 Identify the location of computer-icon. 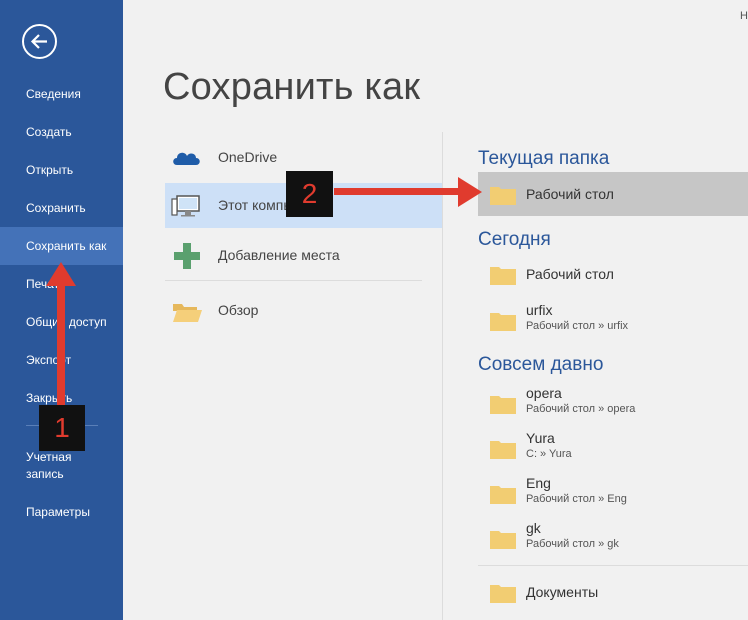
(185, 206).